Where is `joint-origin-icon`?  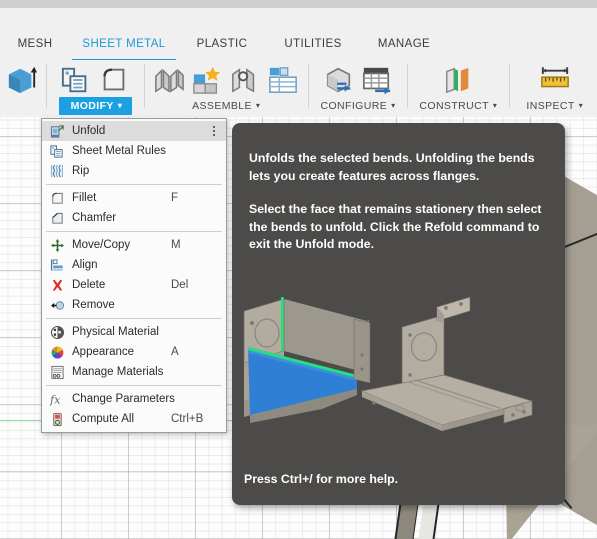 joint-origin-icon is located at coordinates (283, 80).